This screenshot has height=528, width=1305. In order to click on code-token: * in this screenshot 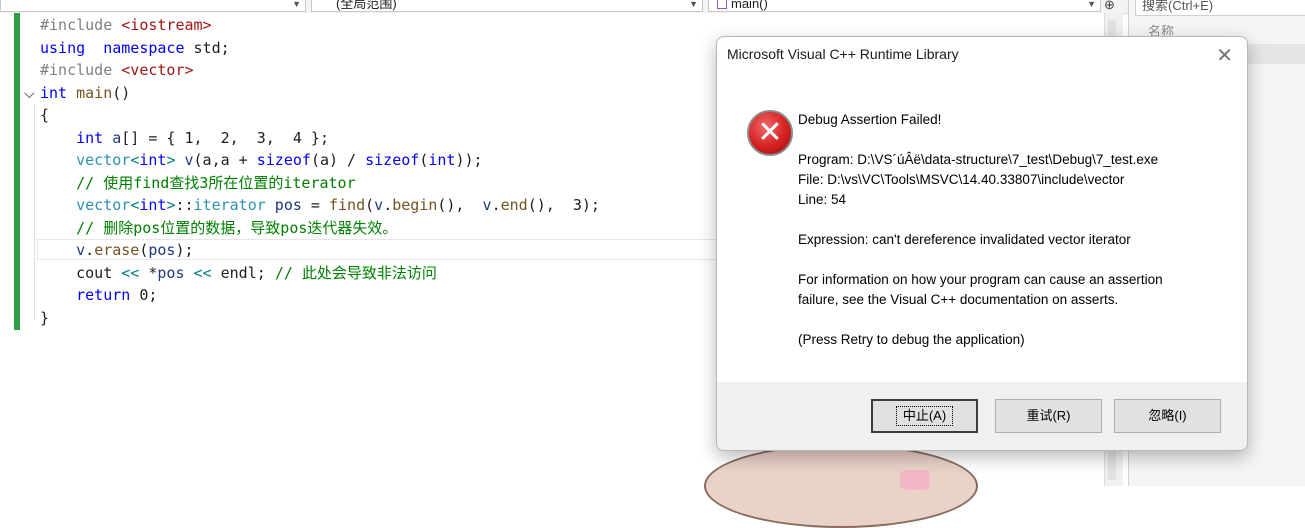, I will do `click(148, 272)`.